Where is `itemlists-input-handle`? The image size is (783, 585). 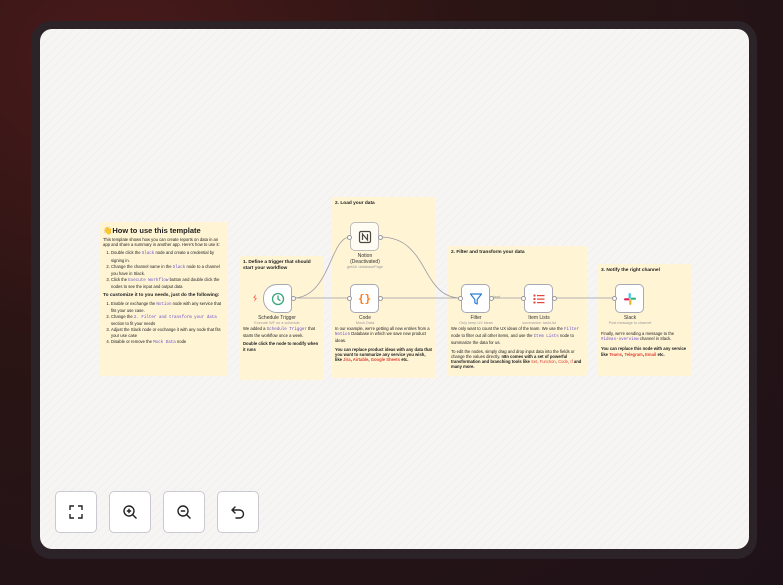 itemlists-input-handle is located at coordinates (523, 298).